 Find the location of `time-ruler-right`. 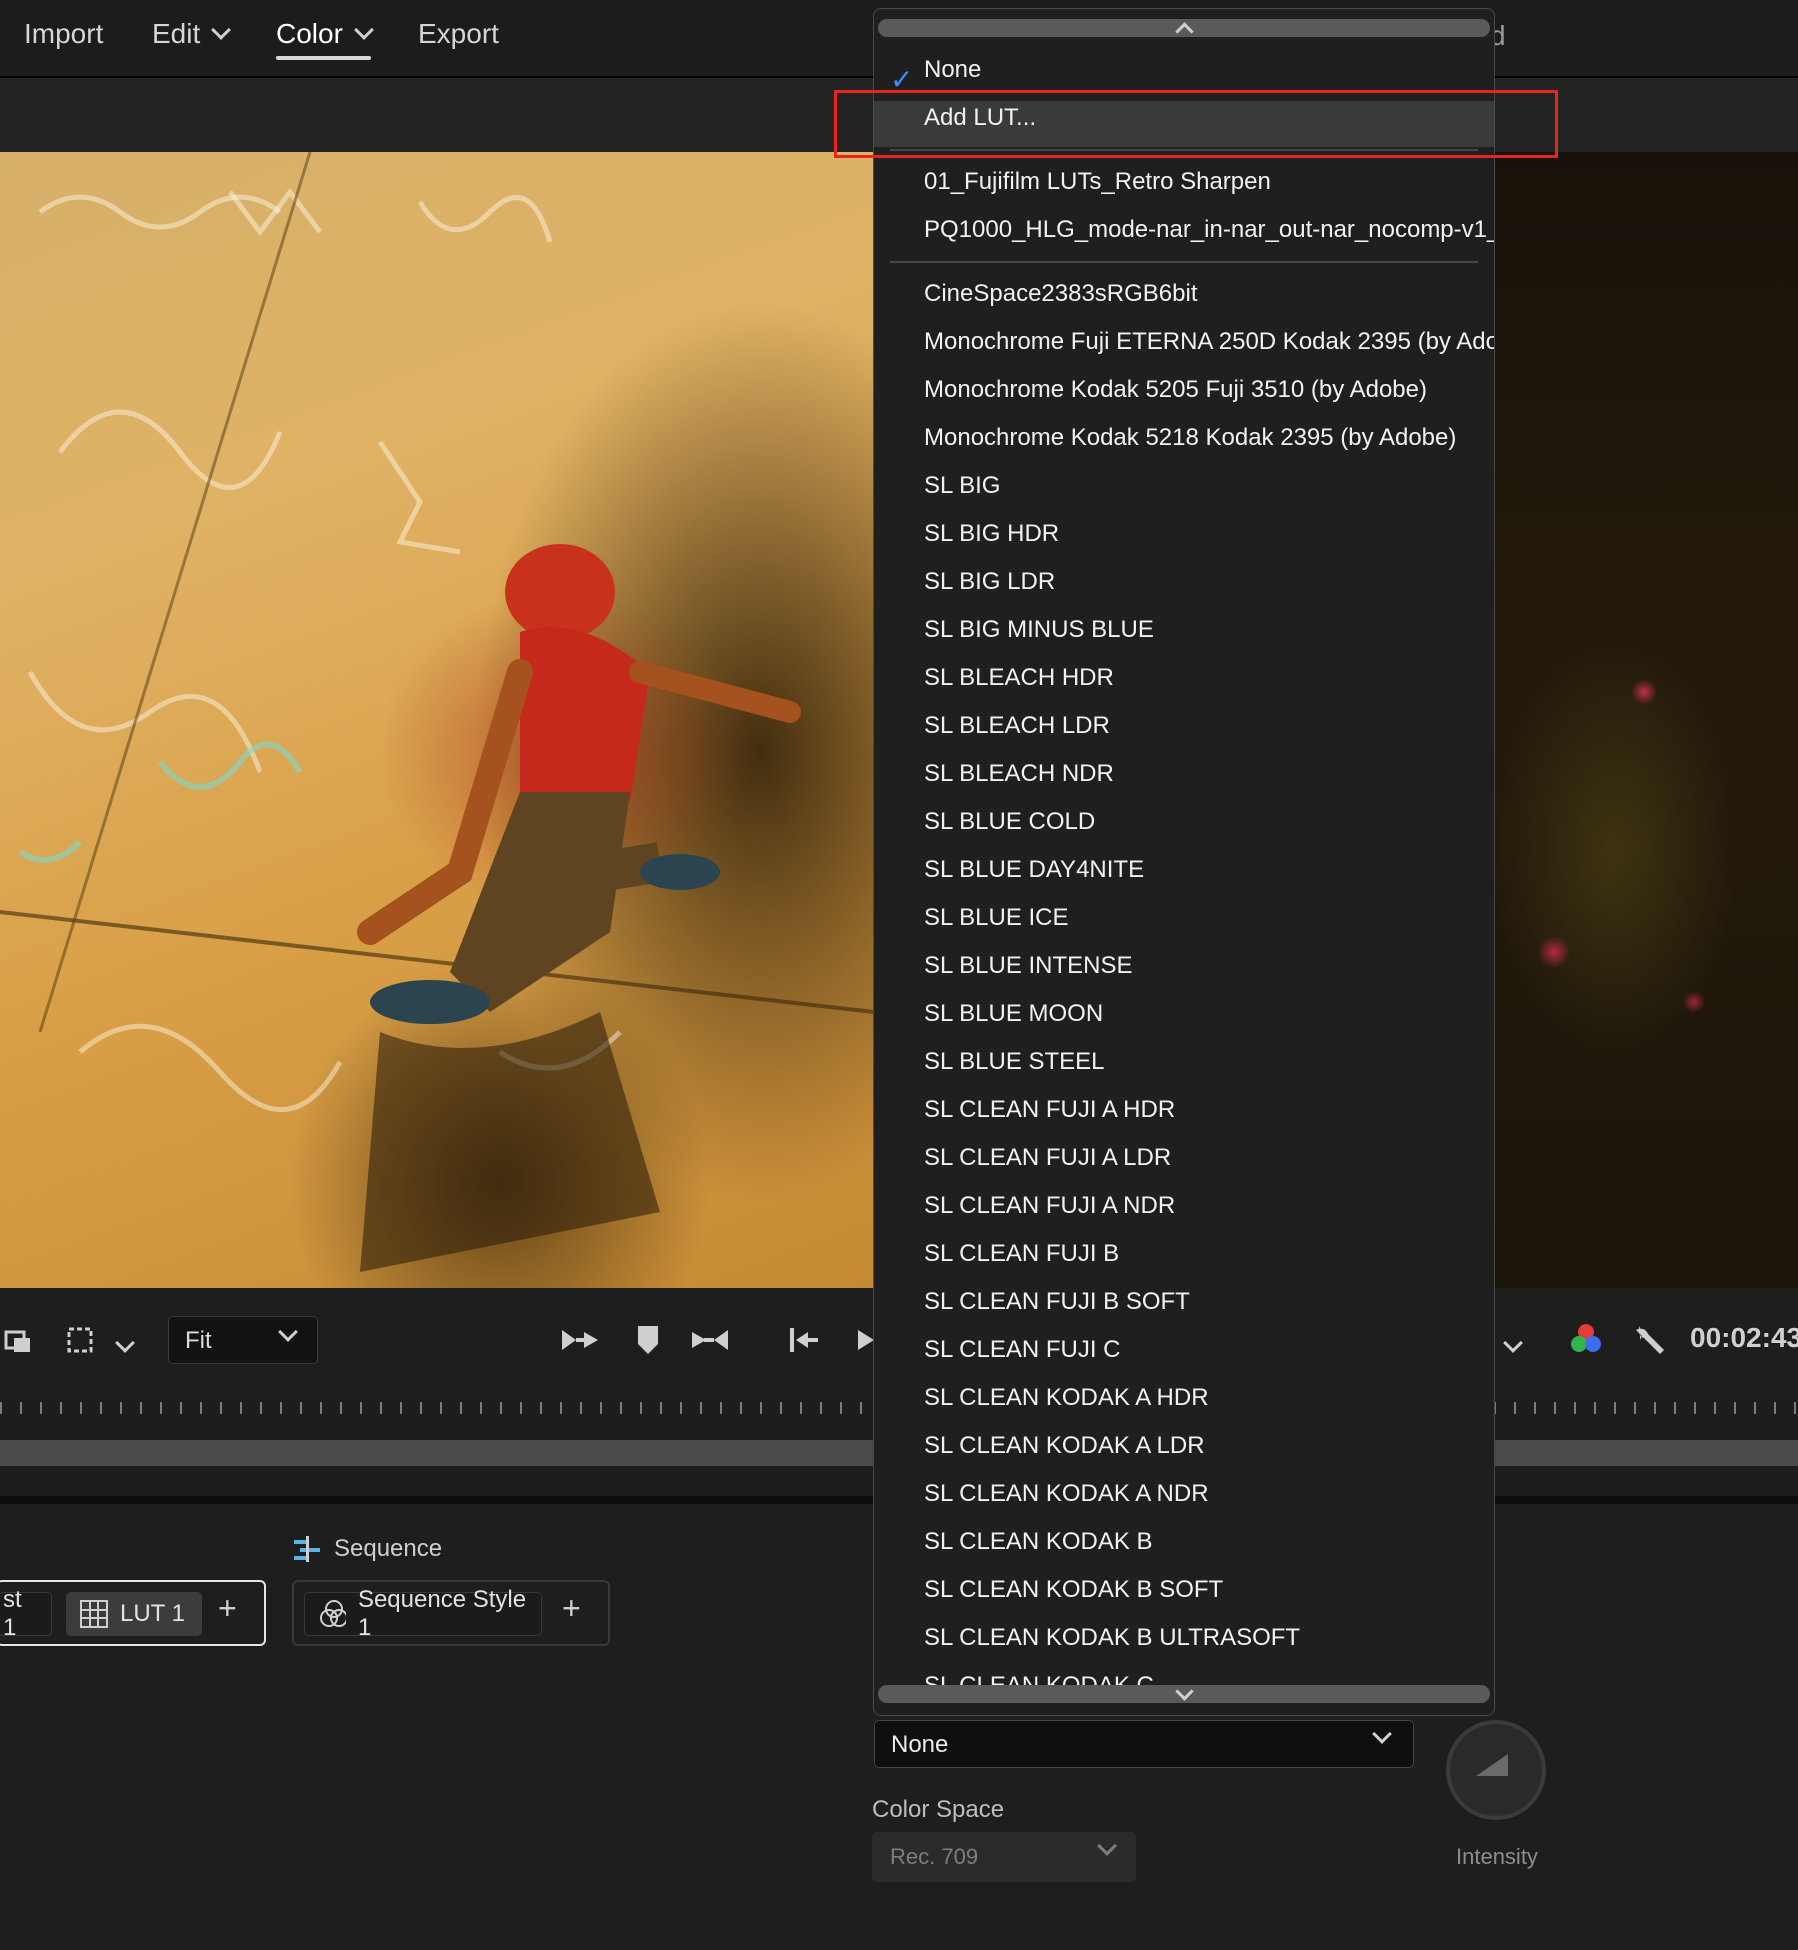

time-ruler-right is located at coordinates (1646, 1403).